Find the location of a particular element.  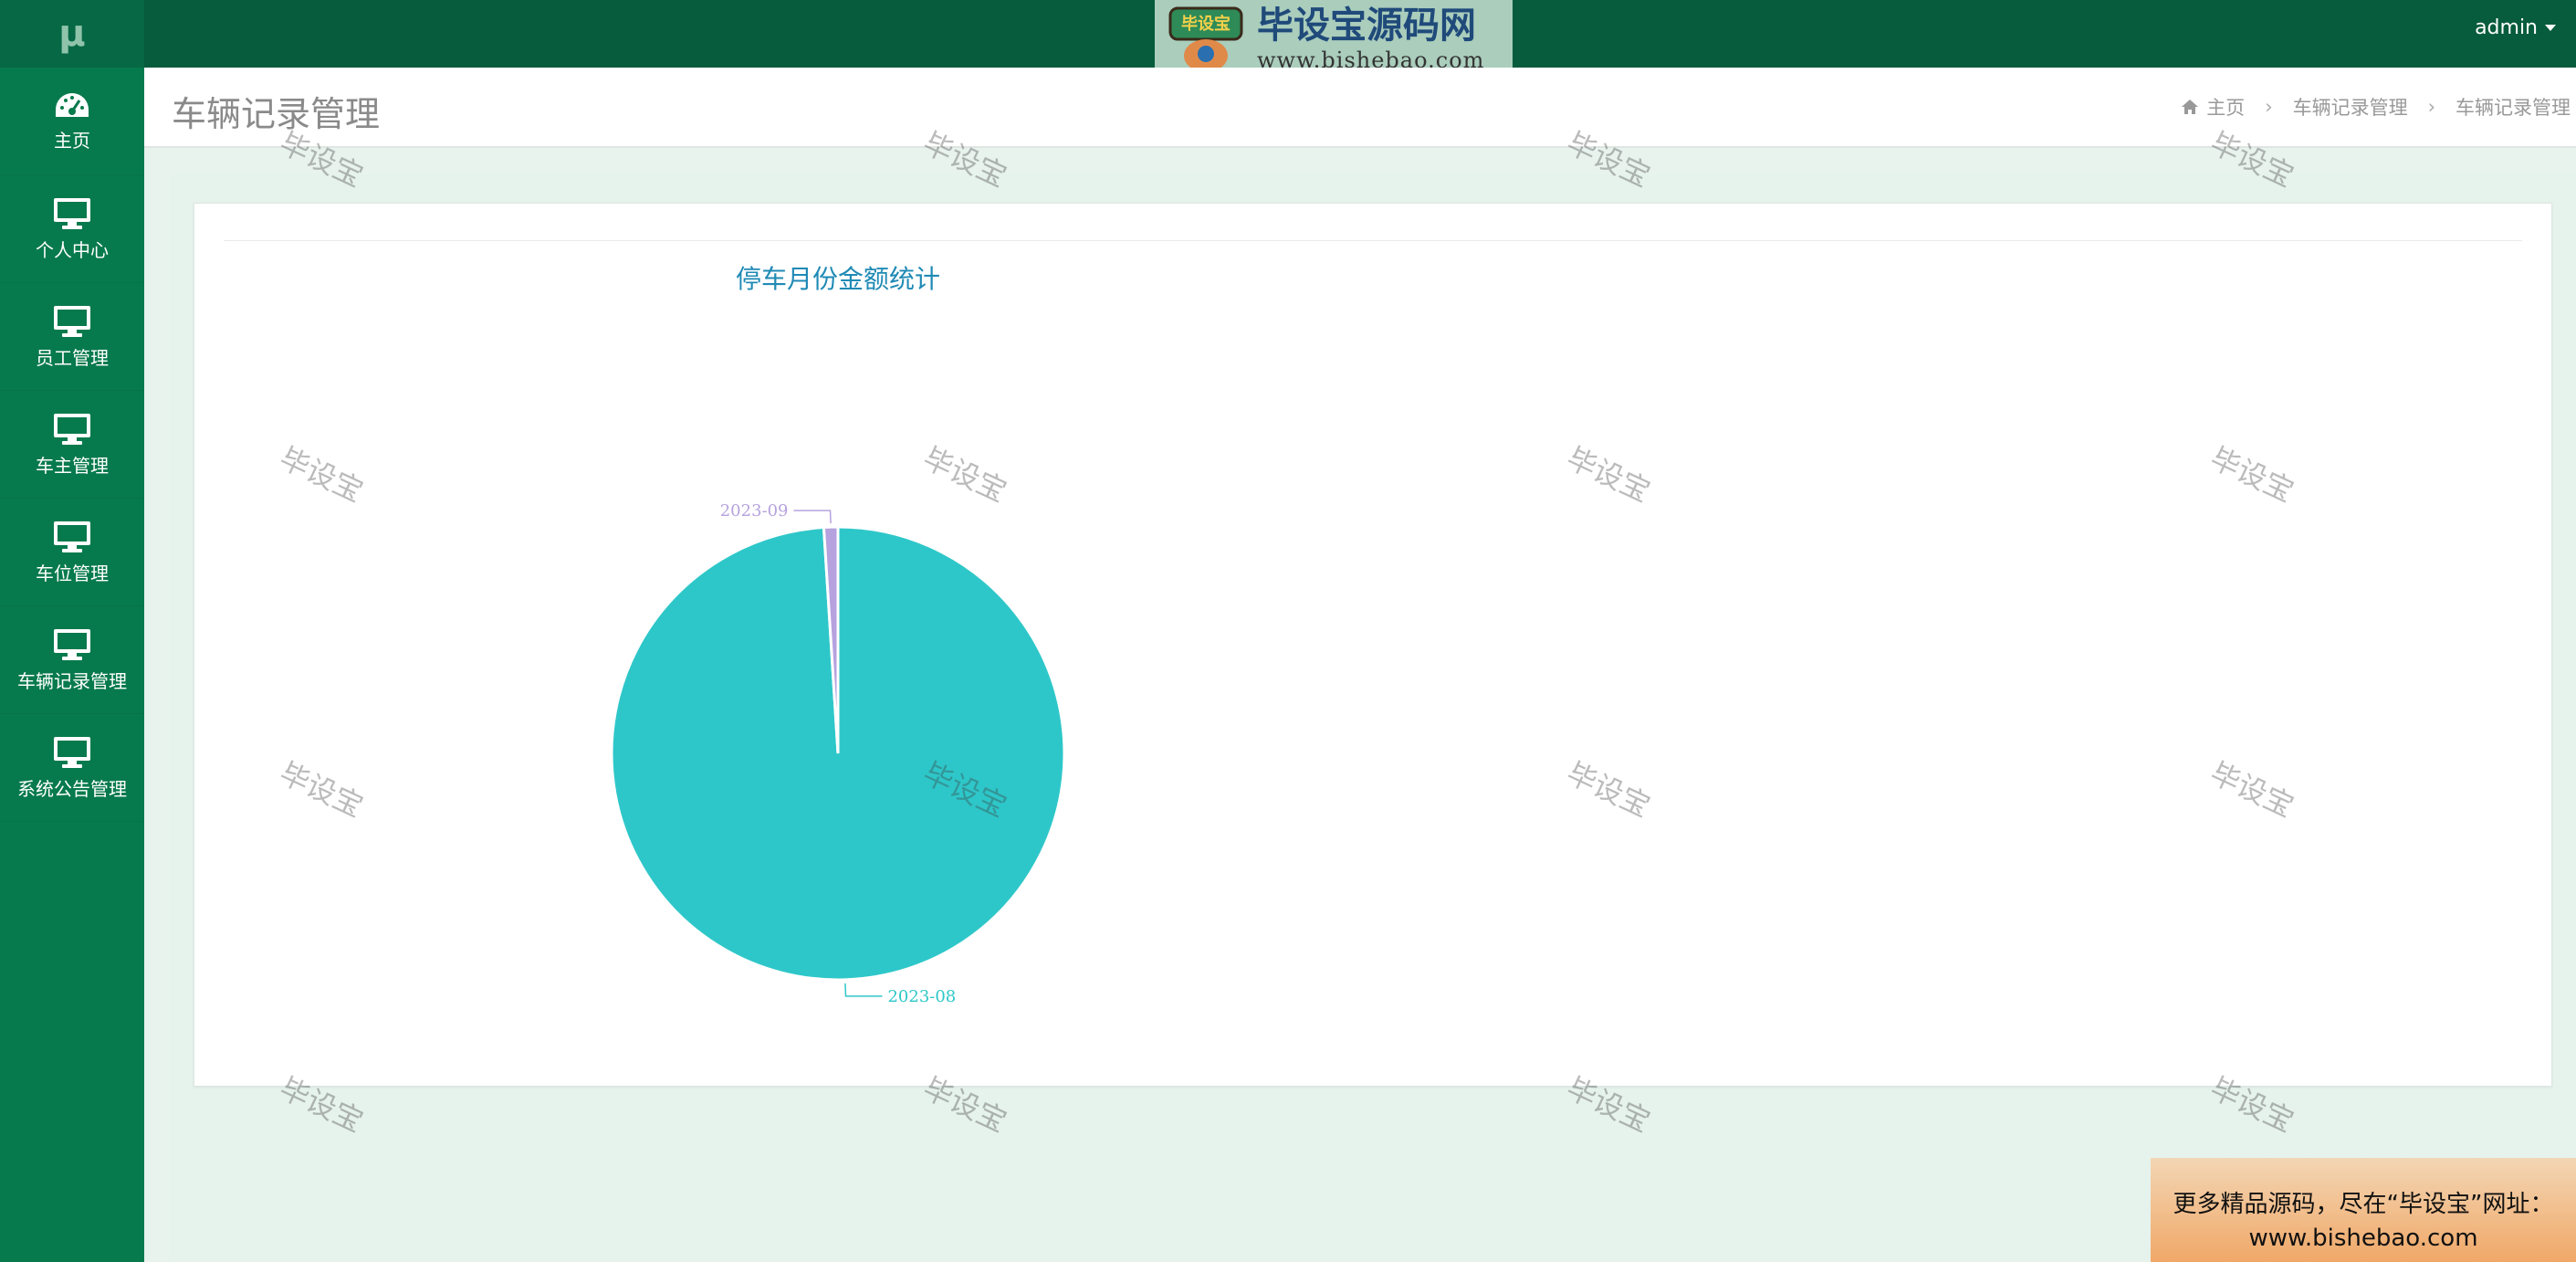

dashboard-icon is located at coordinates (73, 104).